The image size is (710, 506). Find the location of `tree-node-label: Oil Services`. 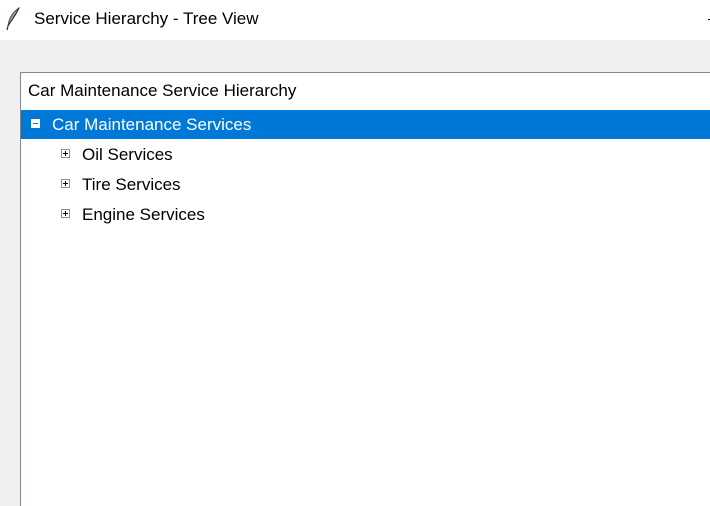

tree-node-label: Oil Services is located at coordinates (127, 154).